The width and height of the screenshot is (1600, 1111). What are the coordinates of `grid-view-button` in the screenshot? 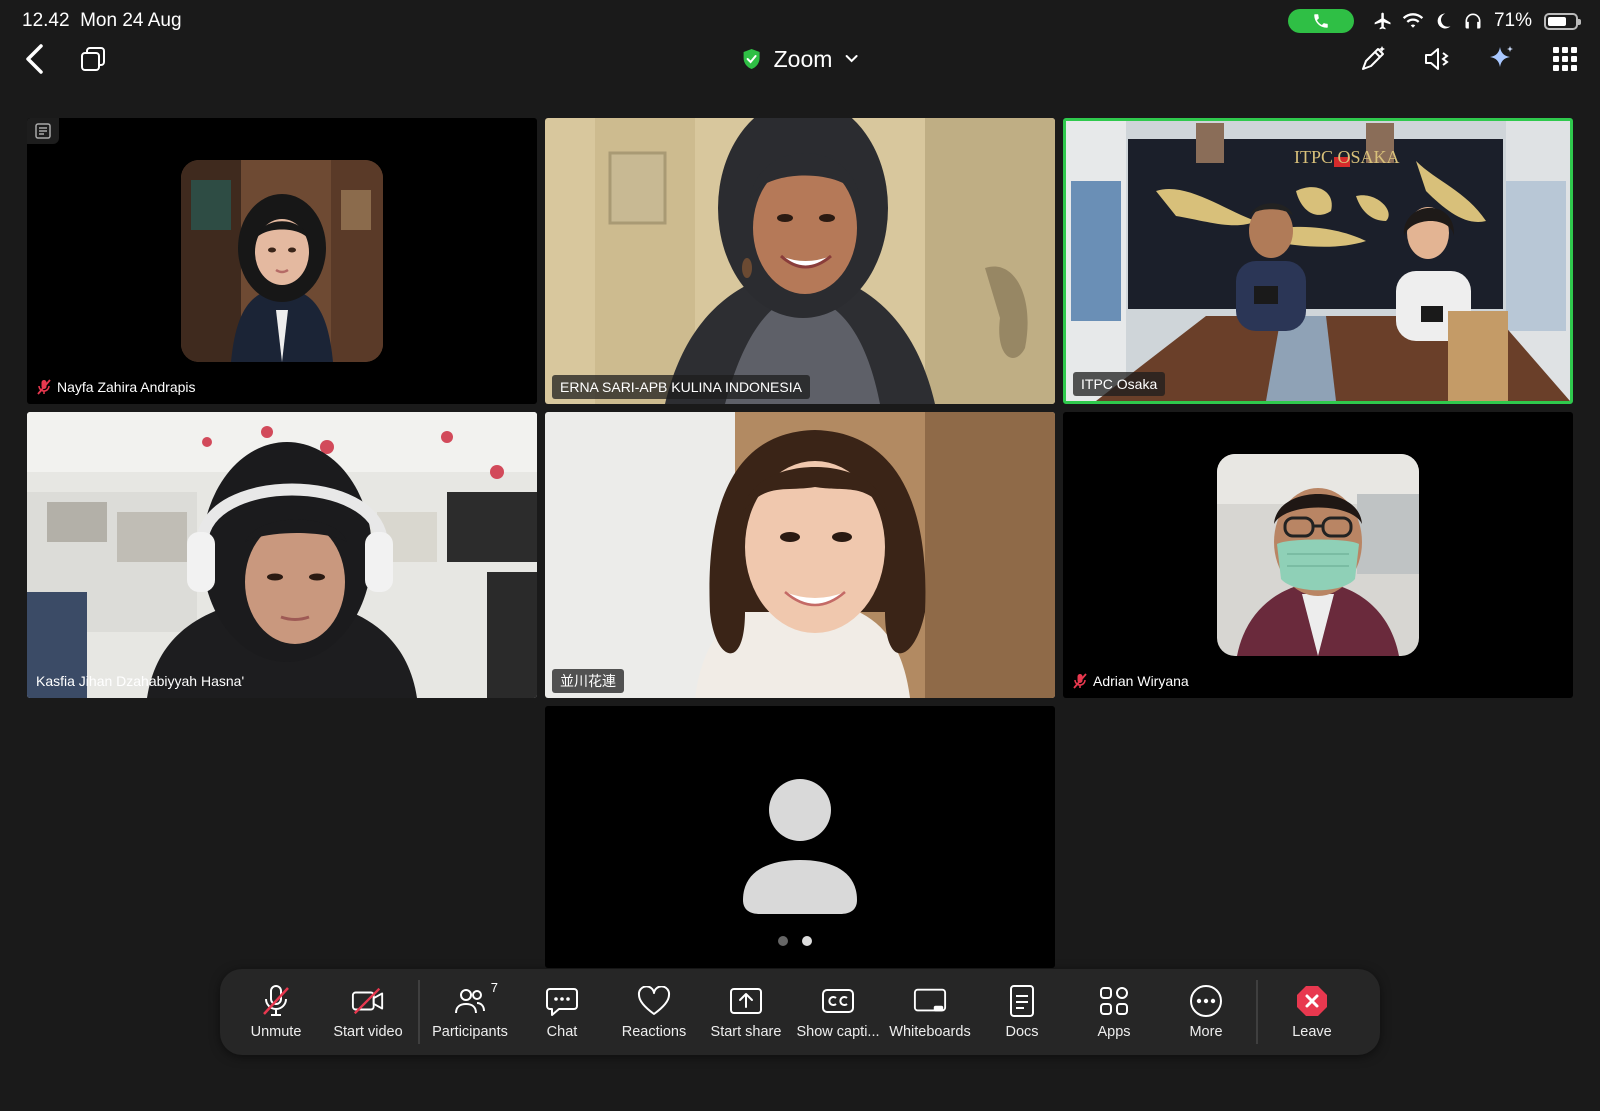 It's located at (1565, 59).